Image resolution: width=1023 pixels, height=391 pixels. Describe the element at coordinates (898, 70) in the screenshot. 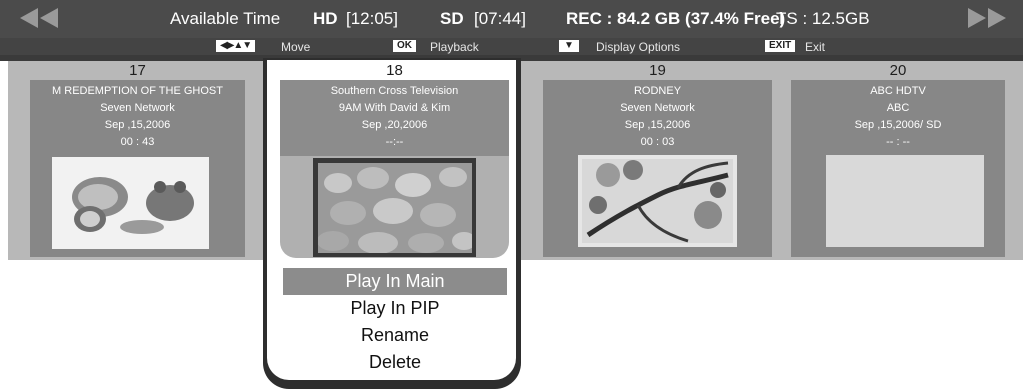

I see `card-number: 20` at that location.